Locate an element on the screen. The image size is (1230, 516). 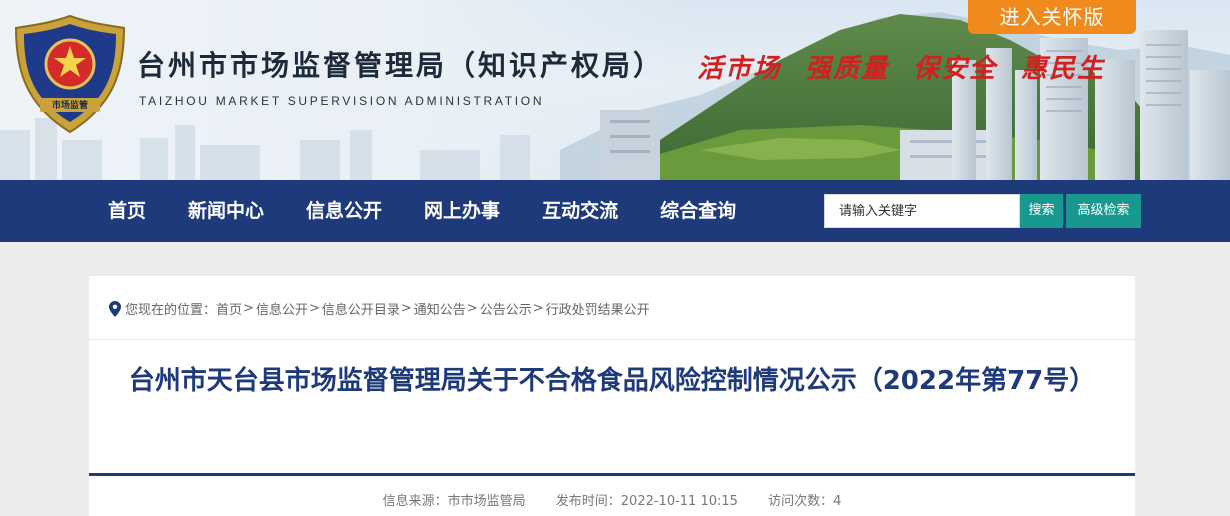
emblem-label: 市场监管 is located at coordinates (69, 106).